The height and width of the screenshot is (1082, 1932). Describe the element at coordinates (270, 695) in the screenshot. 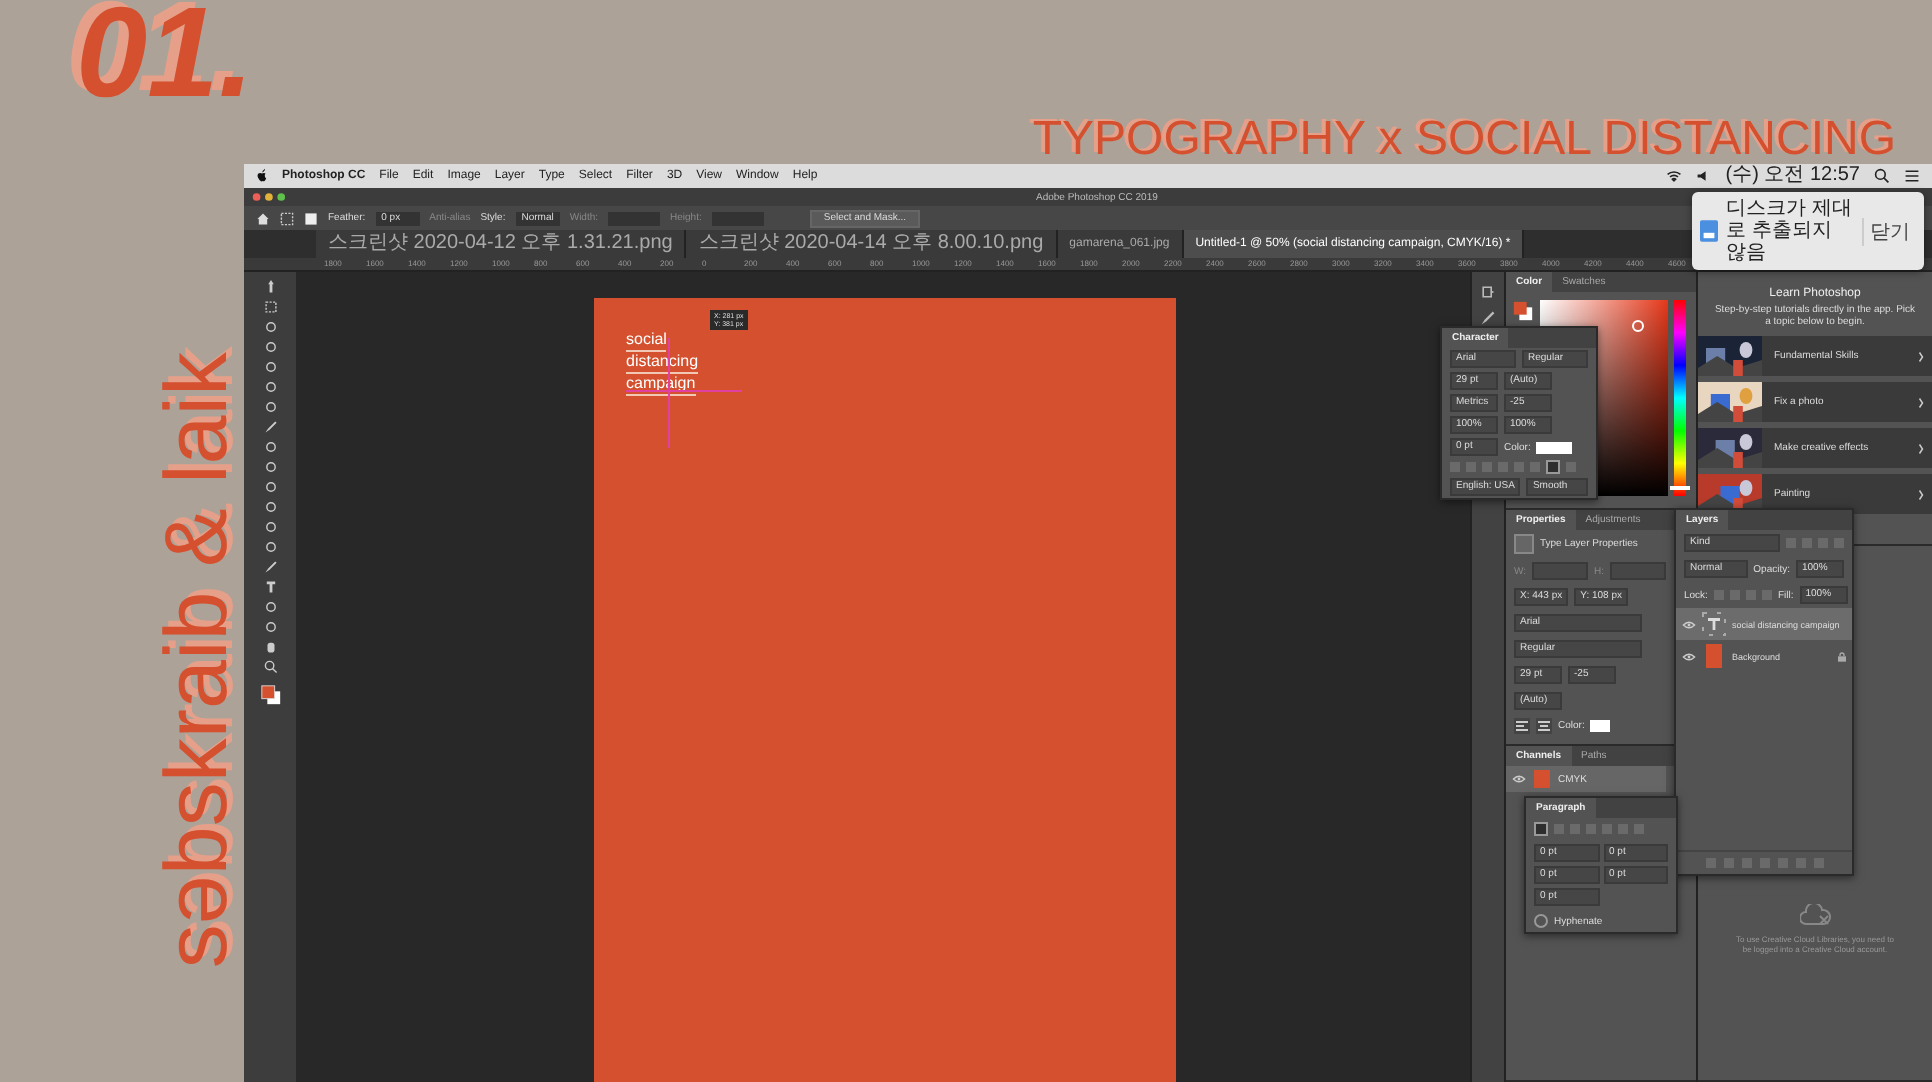

I see `foreground-background-swatches` at that location.